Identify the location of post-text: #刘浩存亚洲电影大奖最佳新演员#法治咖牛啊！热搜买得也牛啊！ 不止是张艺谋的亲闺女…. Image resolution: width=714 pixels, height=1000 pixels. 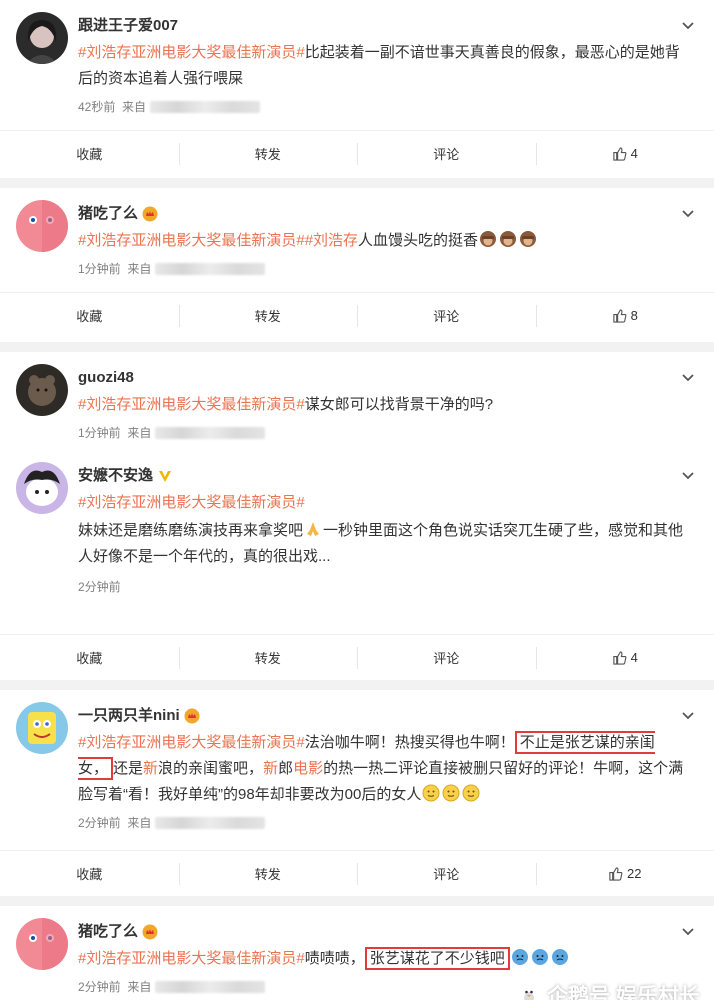
(387, 769).